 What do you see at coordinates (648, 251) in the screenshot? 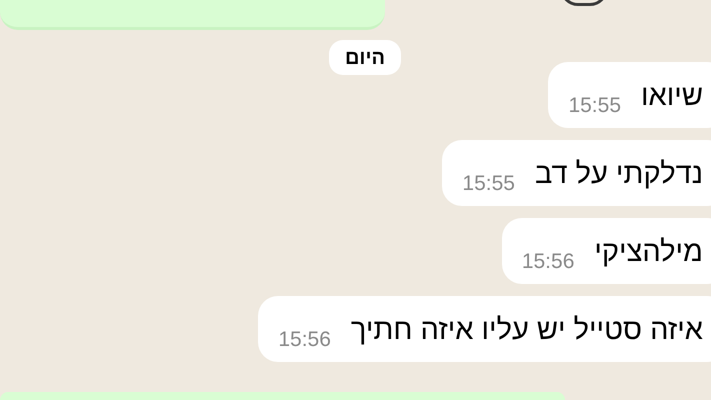
I see `message-text: מילהציקי` at bounding box center [648, 251].